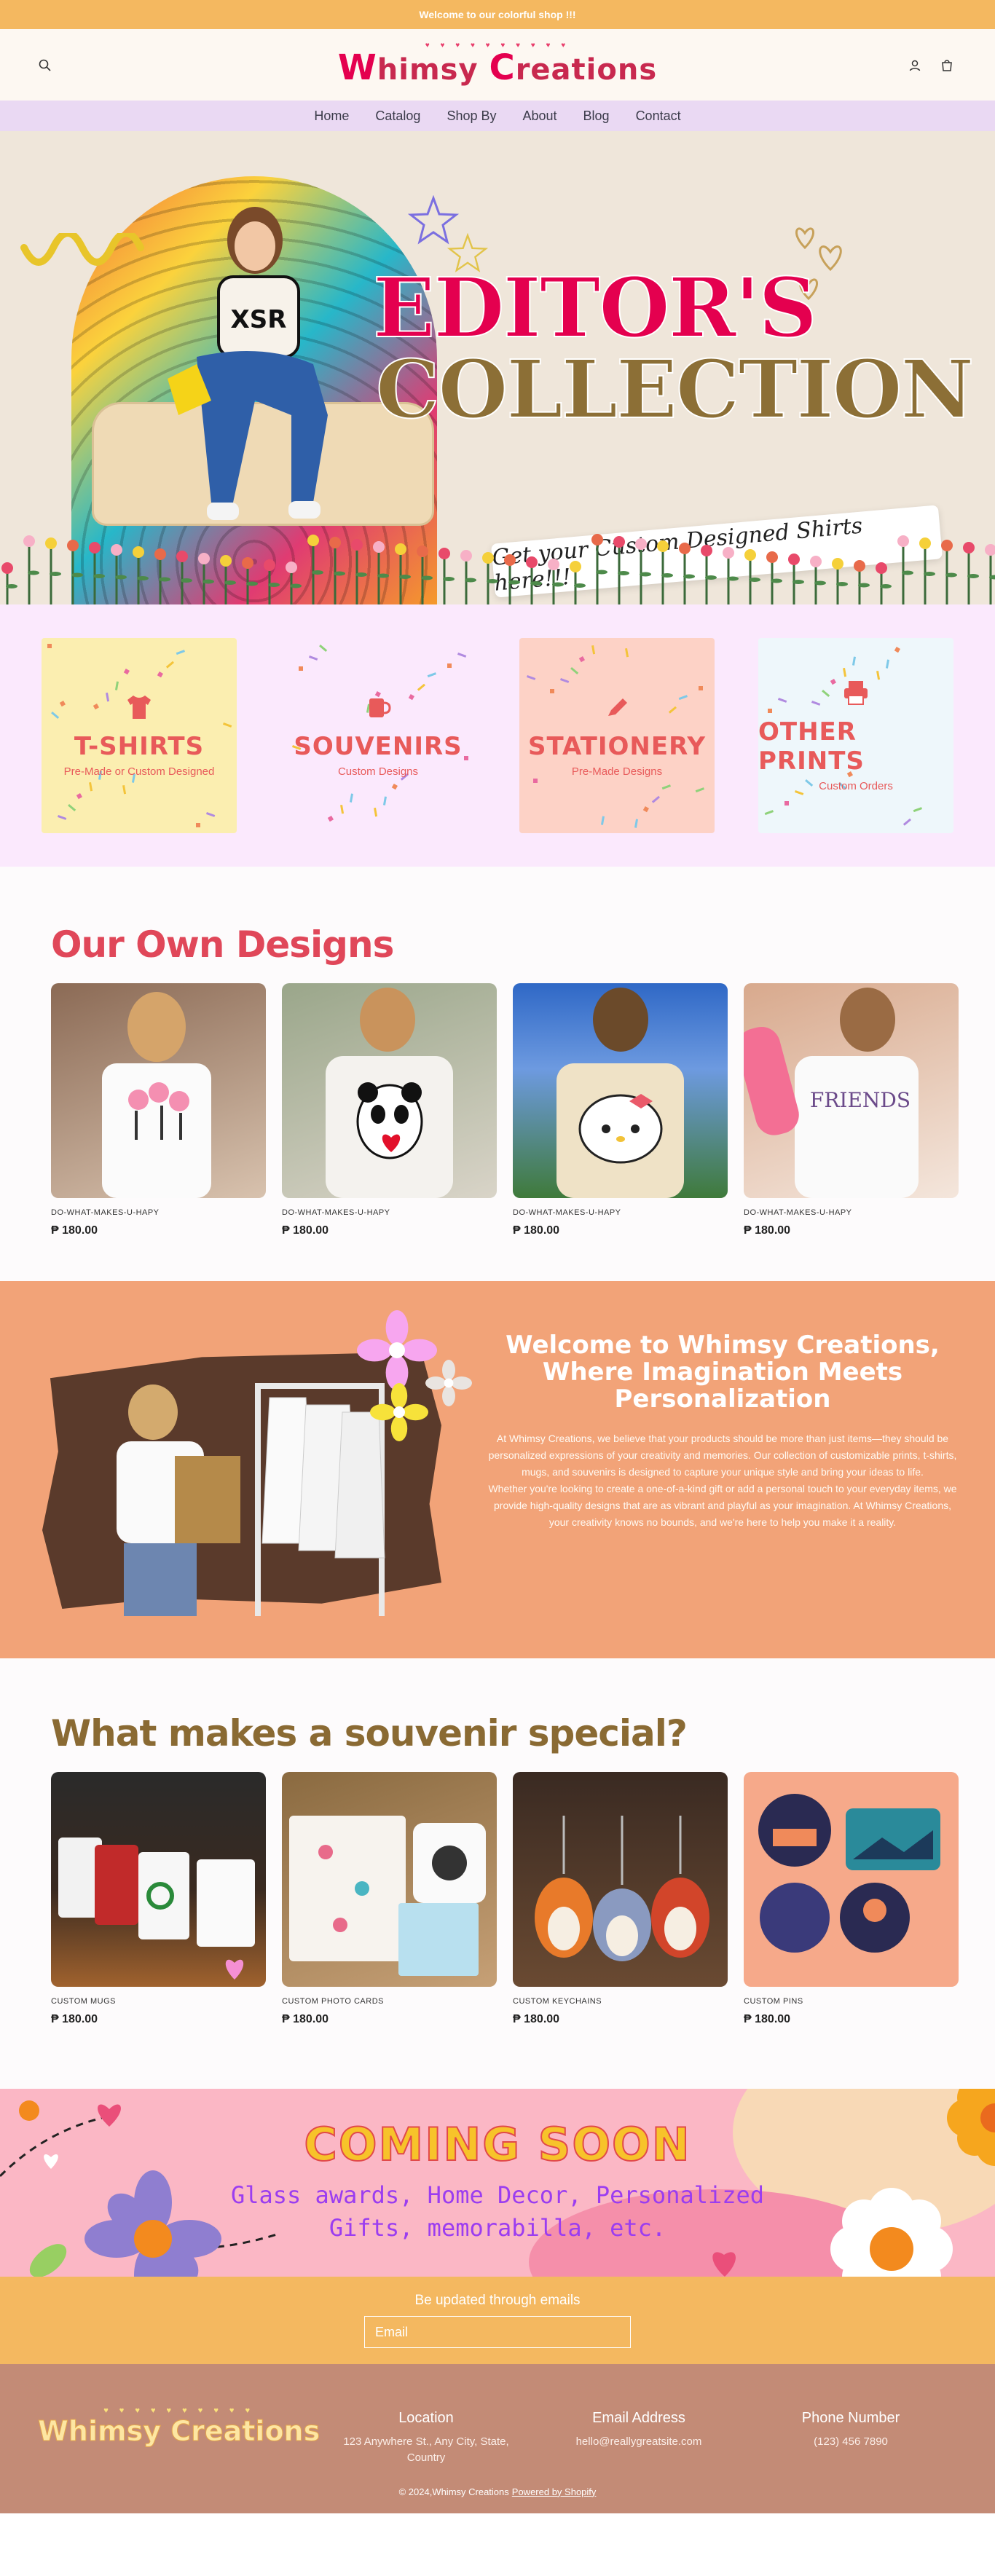 The image size is (995, 2576). Describe the element at coordinates (378, 710) in the screenshot. I see `mug-icon` at that location.